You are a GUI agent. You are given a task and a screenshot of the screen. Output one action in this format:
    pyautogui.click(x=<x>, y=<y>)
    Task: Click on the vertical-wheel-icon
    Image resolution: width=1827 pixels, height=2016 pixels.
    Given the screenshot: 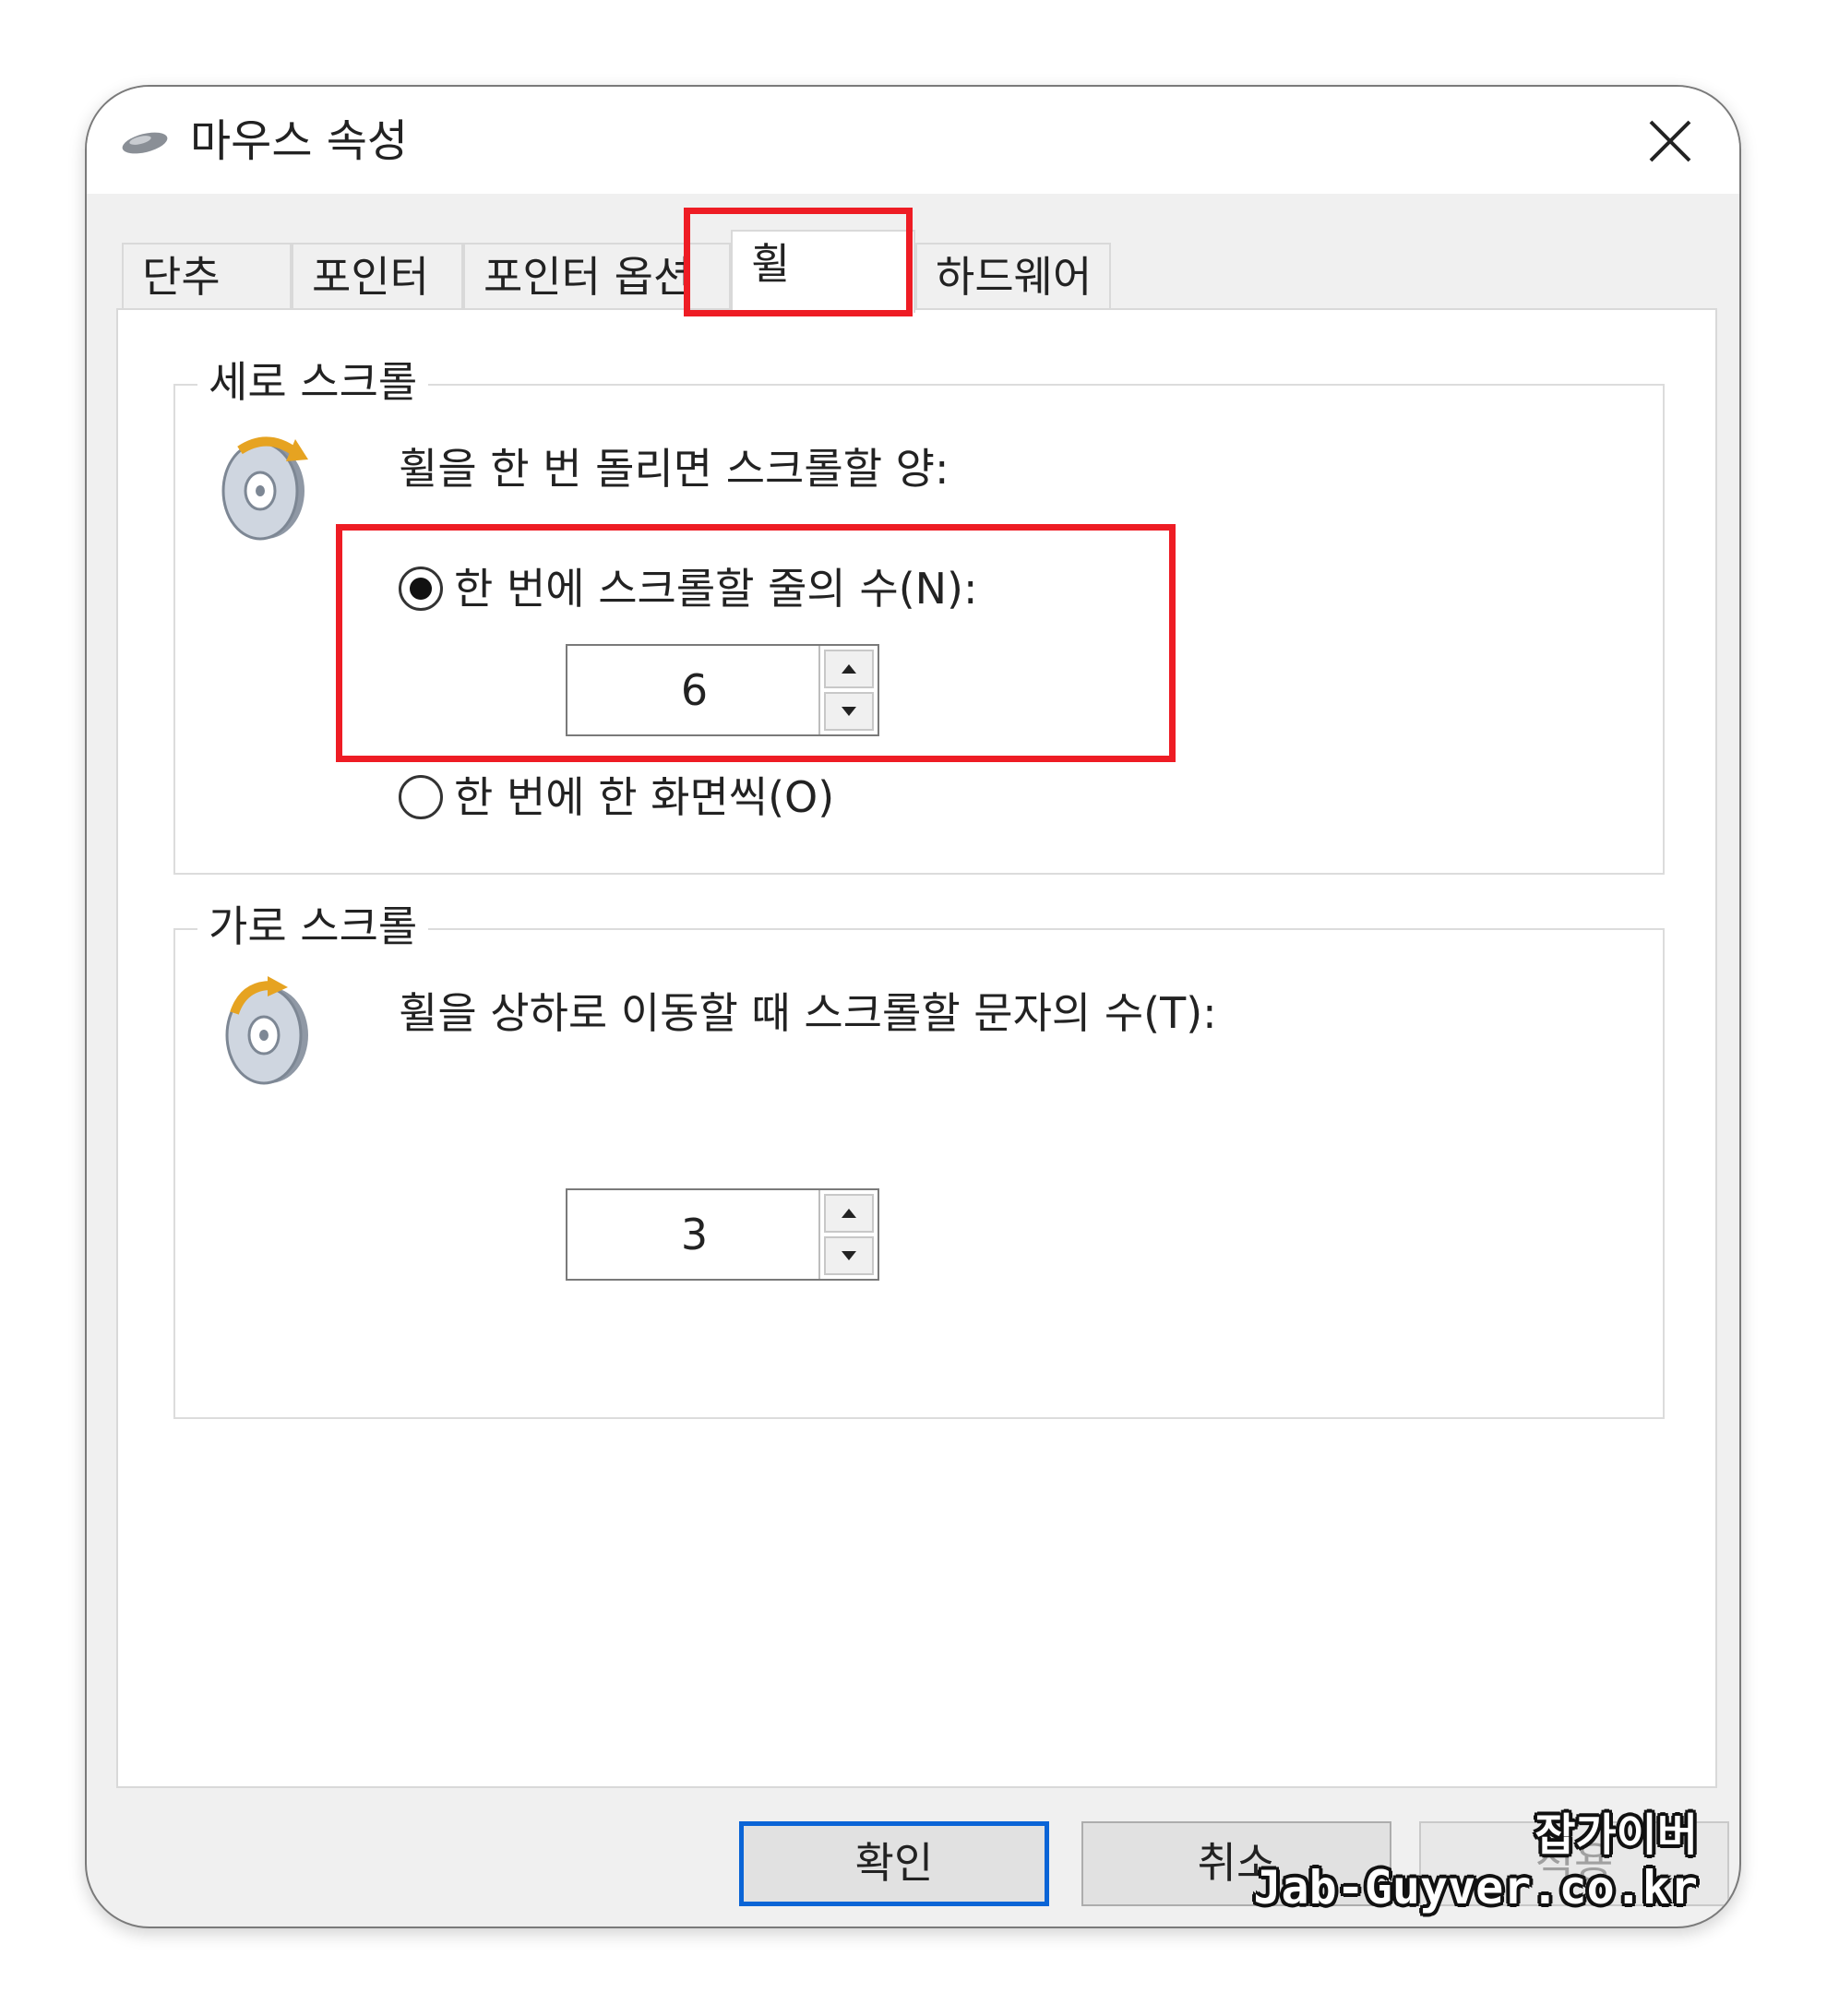 What is the action you would take?
    pyautogui.click(x=264, y=489)
    